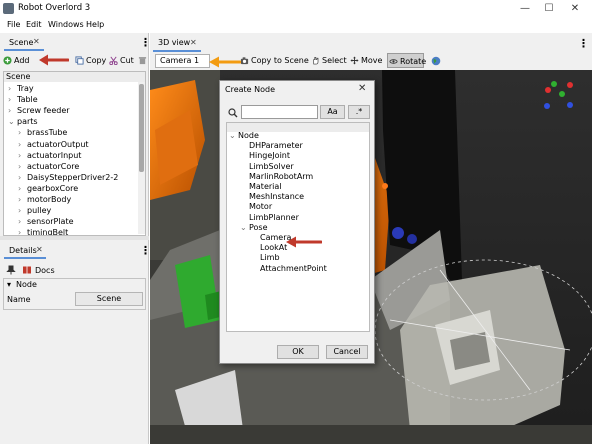  What do you see at coordinates (141, 128) in the screenshot?
I see `scrollbar-thumb` at bounding box center [141, 128].